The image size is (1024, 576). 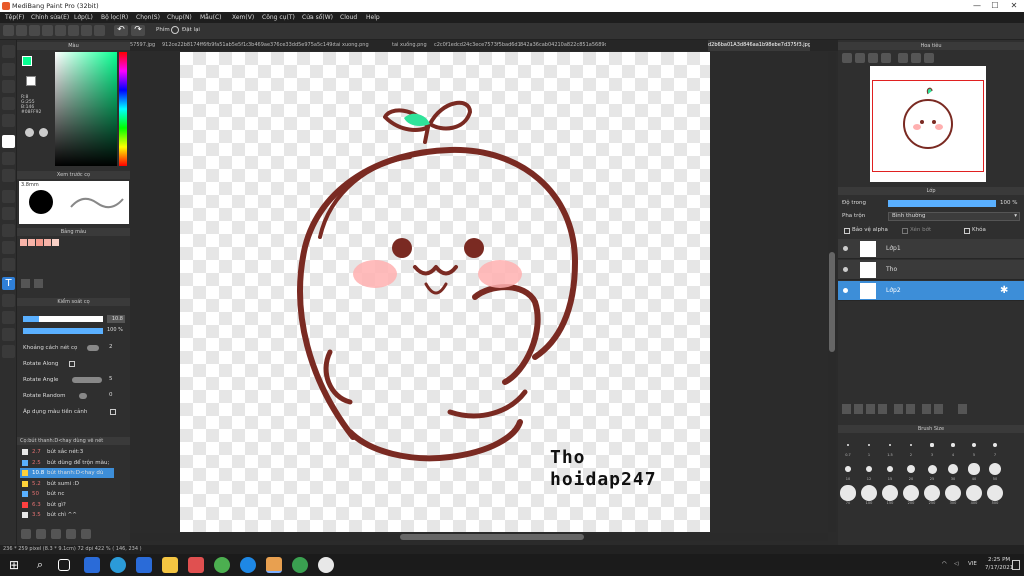 I want to click on rotate-random-row: Rotate Random, so click(x=44, y=396).